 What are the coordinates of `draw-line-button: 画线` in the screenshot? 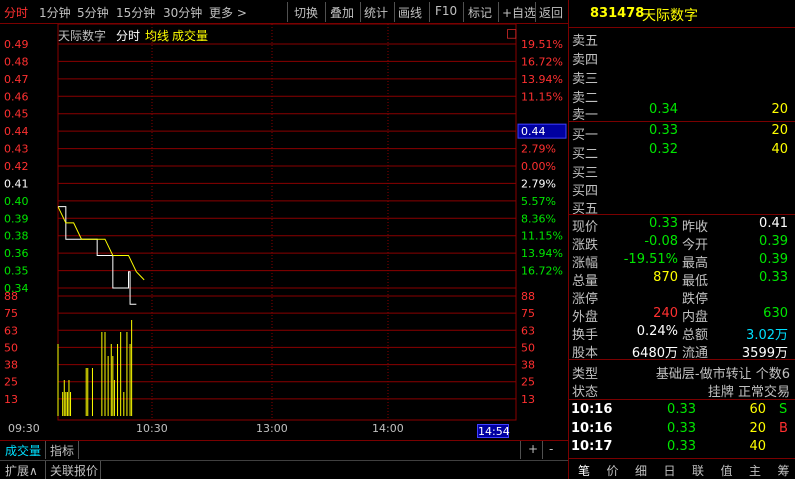 It's located at (410, 12).